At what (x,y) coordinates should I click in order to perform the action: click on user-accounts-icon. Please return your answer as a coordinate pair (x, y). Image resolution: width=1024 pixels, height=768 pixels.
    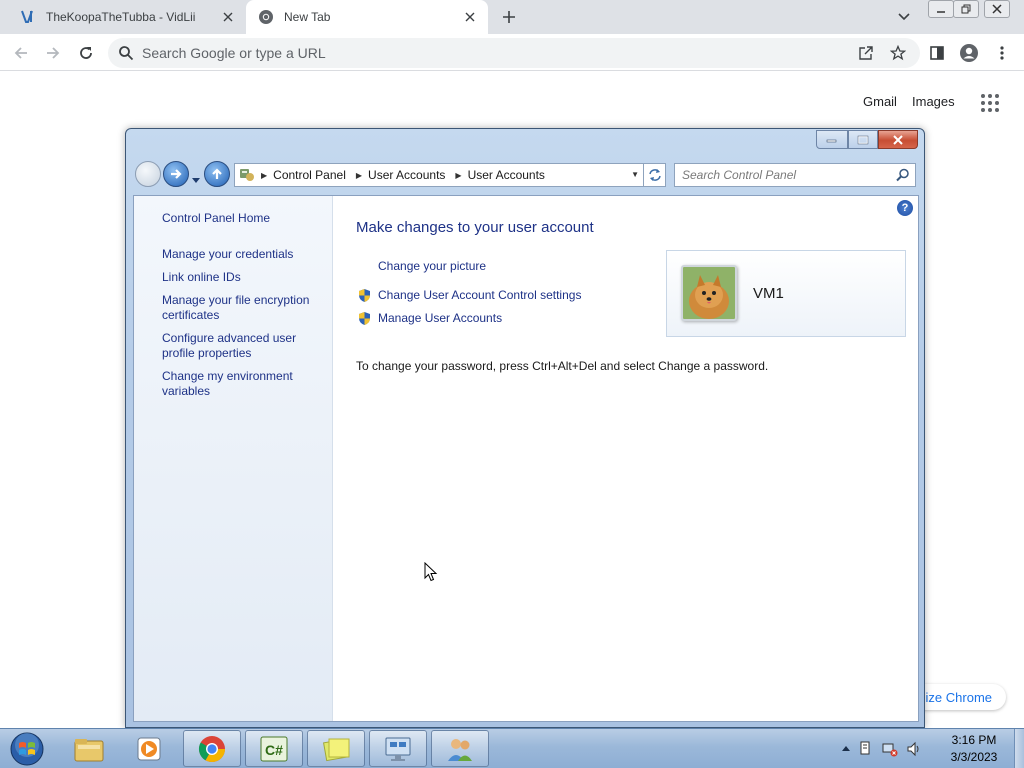
    Looking at the image, I should click on (460, 749).